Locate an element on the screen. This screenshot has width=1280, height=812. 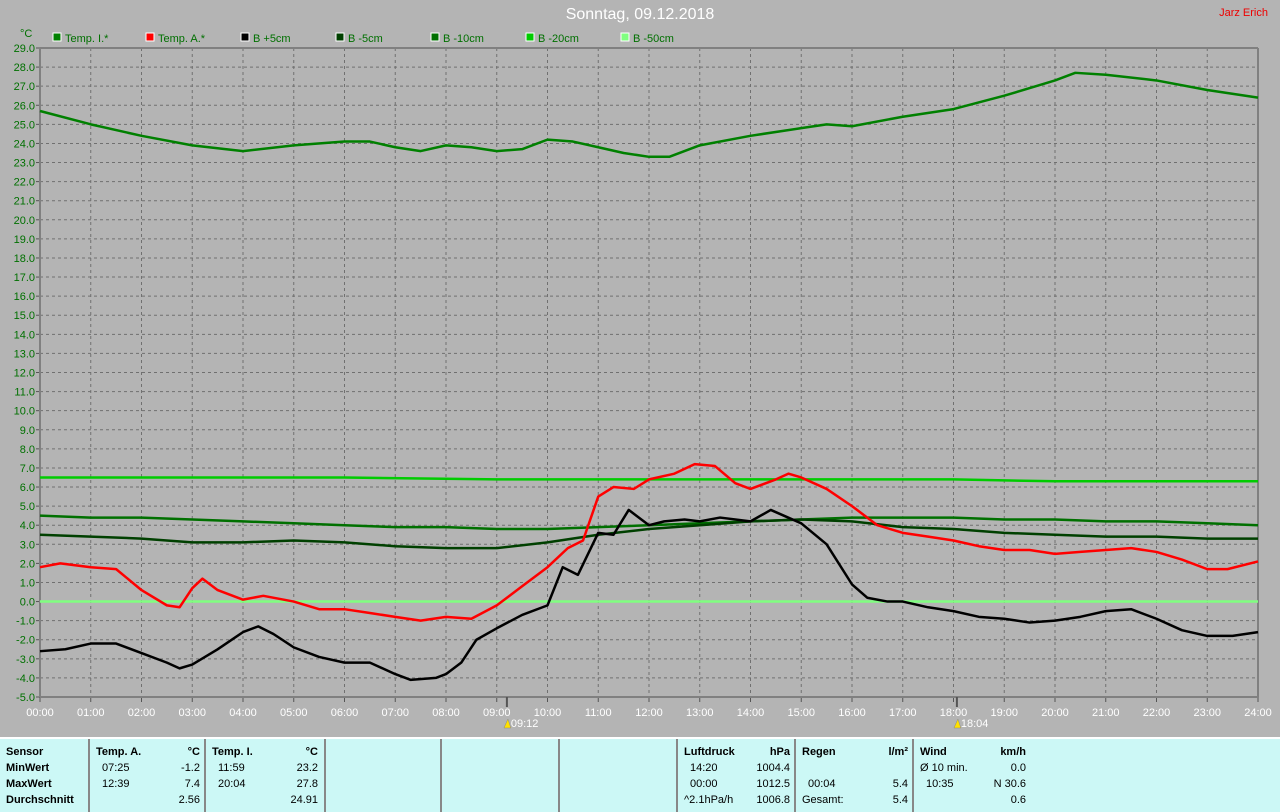
marker-label: 18:04 is located at coordinates (975, 724).